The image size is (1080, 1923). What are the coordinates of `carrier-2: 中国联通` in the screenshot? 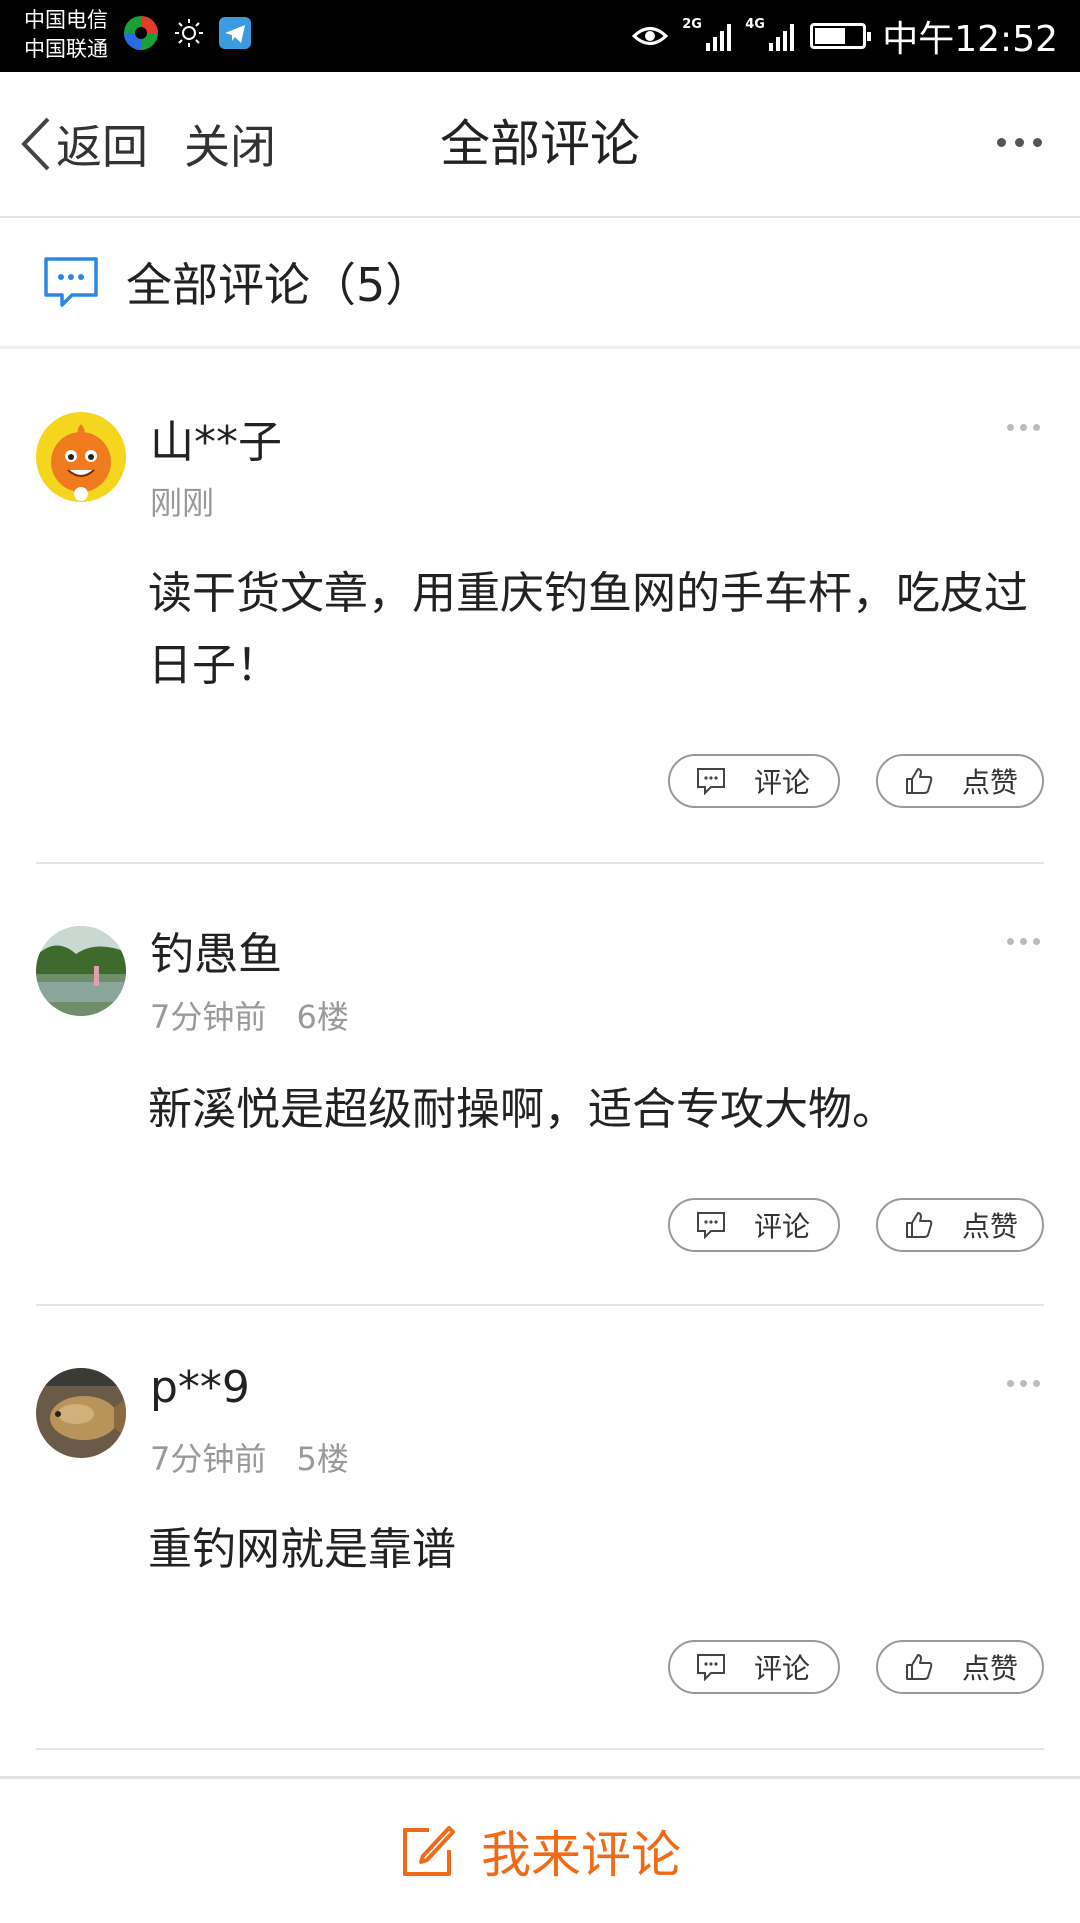 It's located at (66, 49).